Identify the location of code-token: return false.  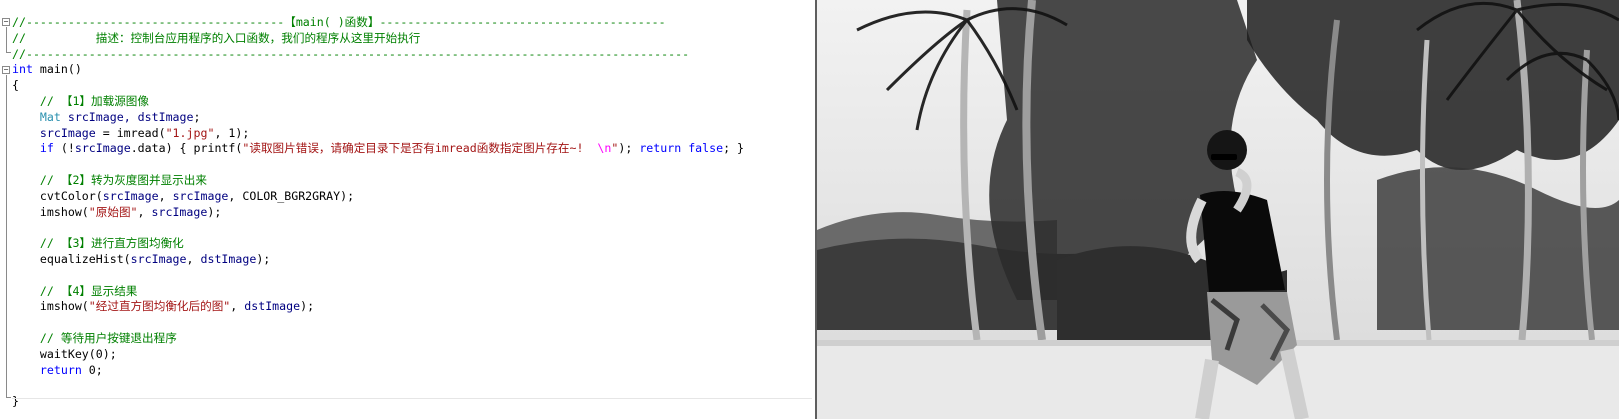
(681, 148).